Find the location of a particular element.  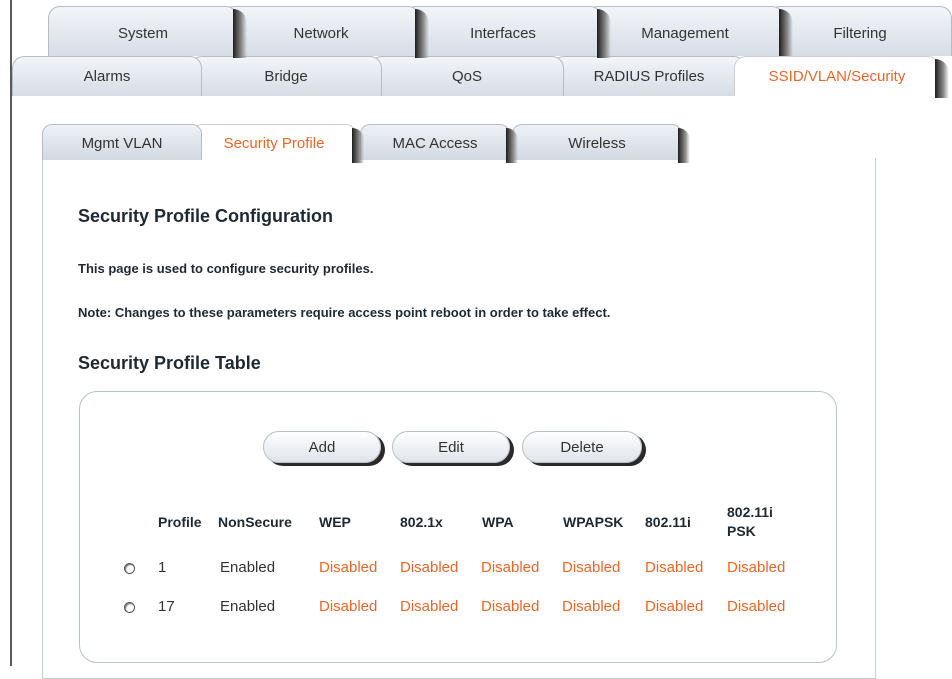

tab-mac-access: MAC Access is located at coordinates (439, 143).